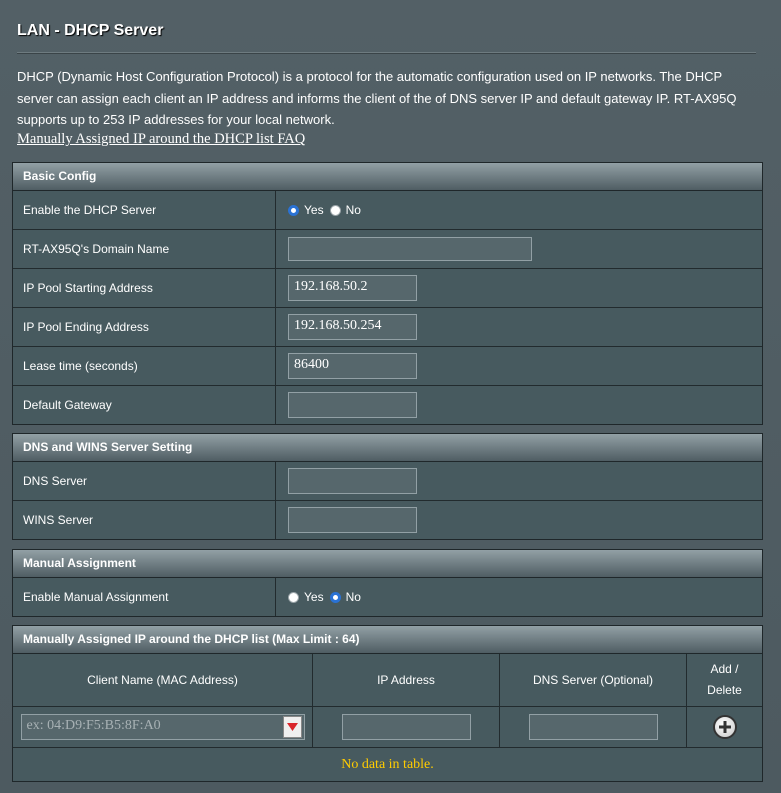 The image size is (781, 793). I want to click on col-ip-address: IP Address, so click(406, 680).